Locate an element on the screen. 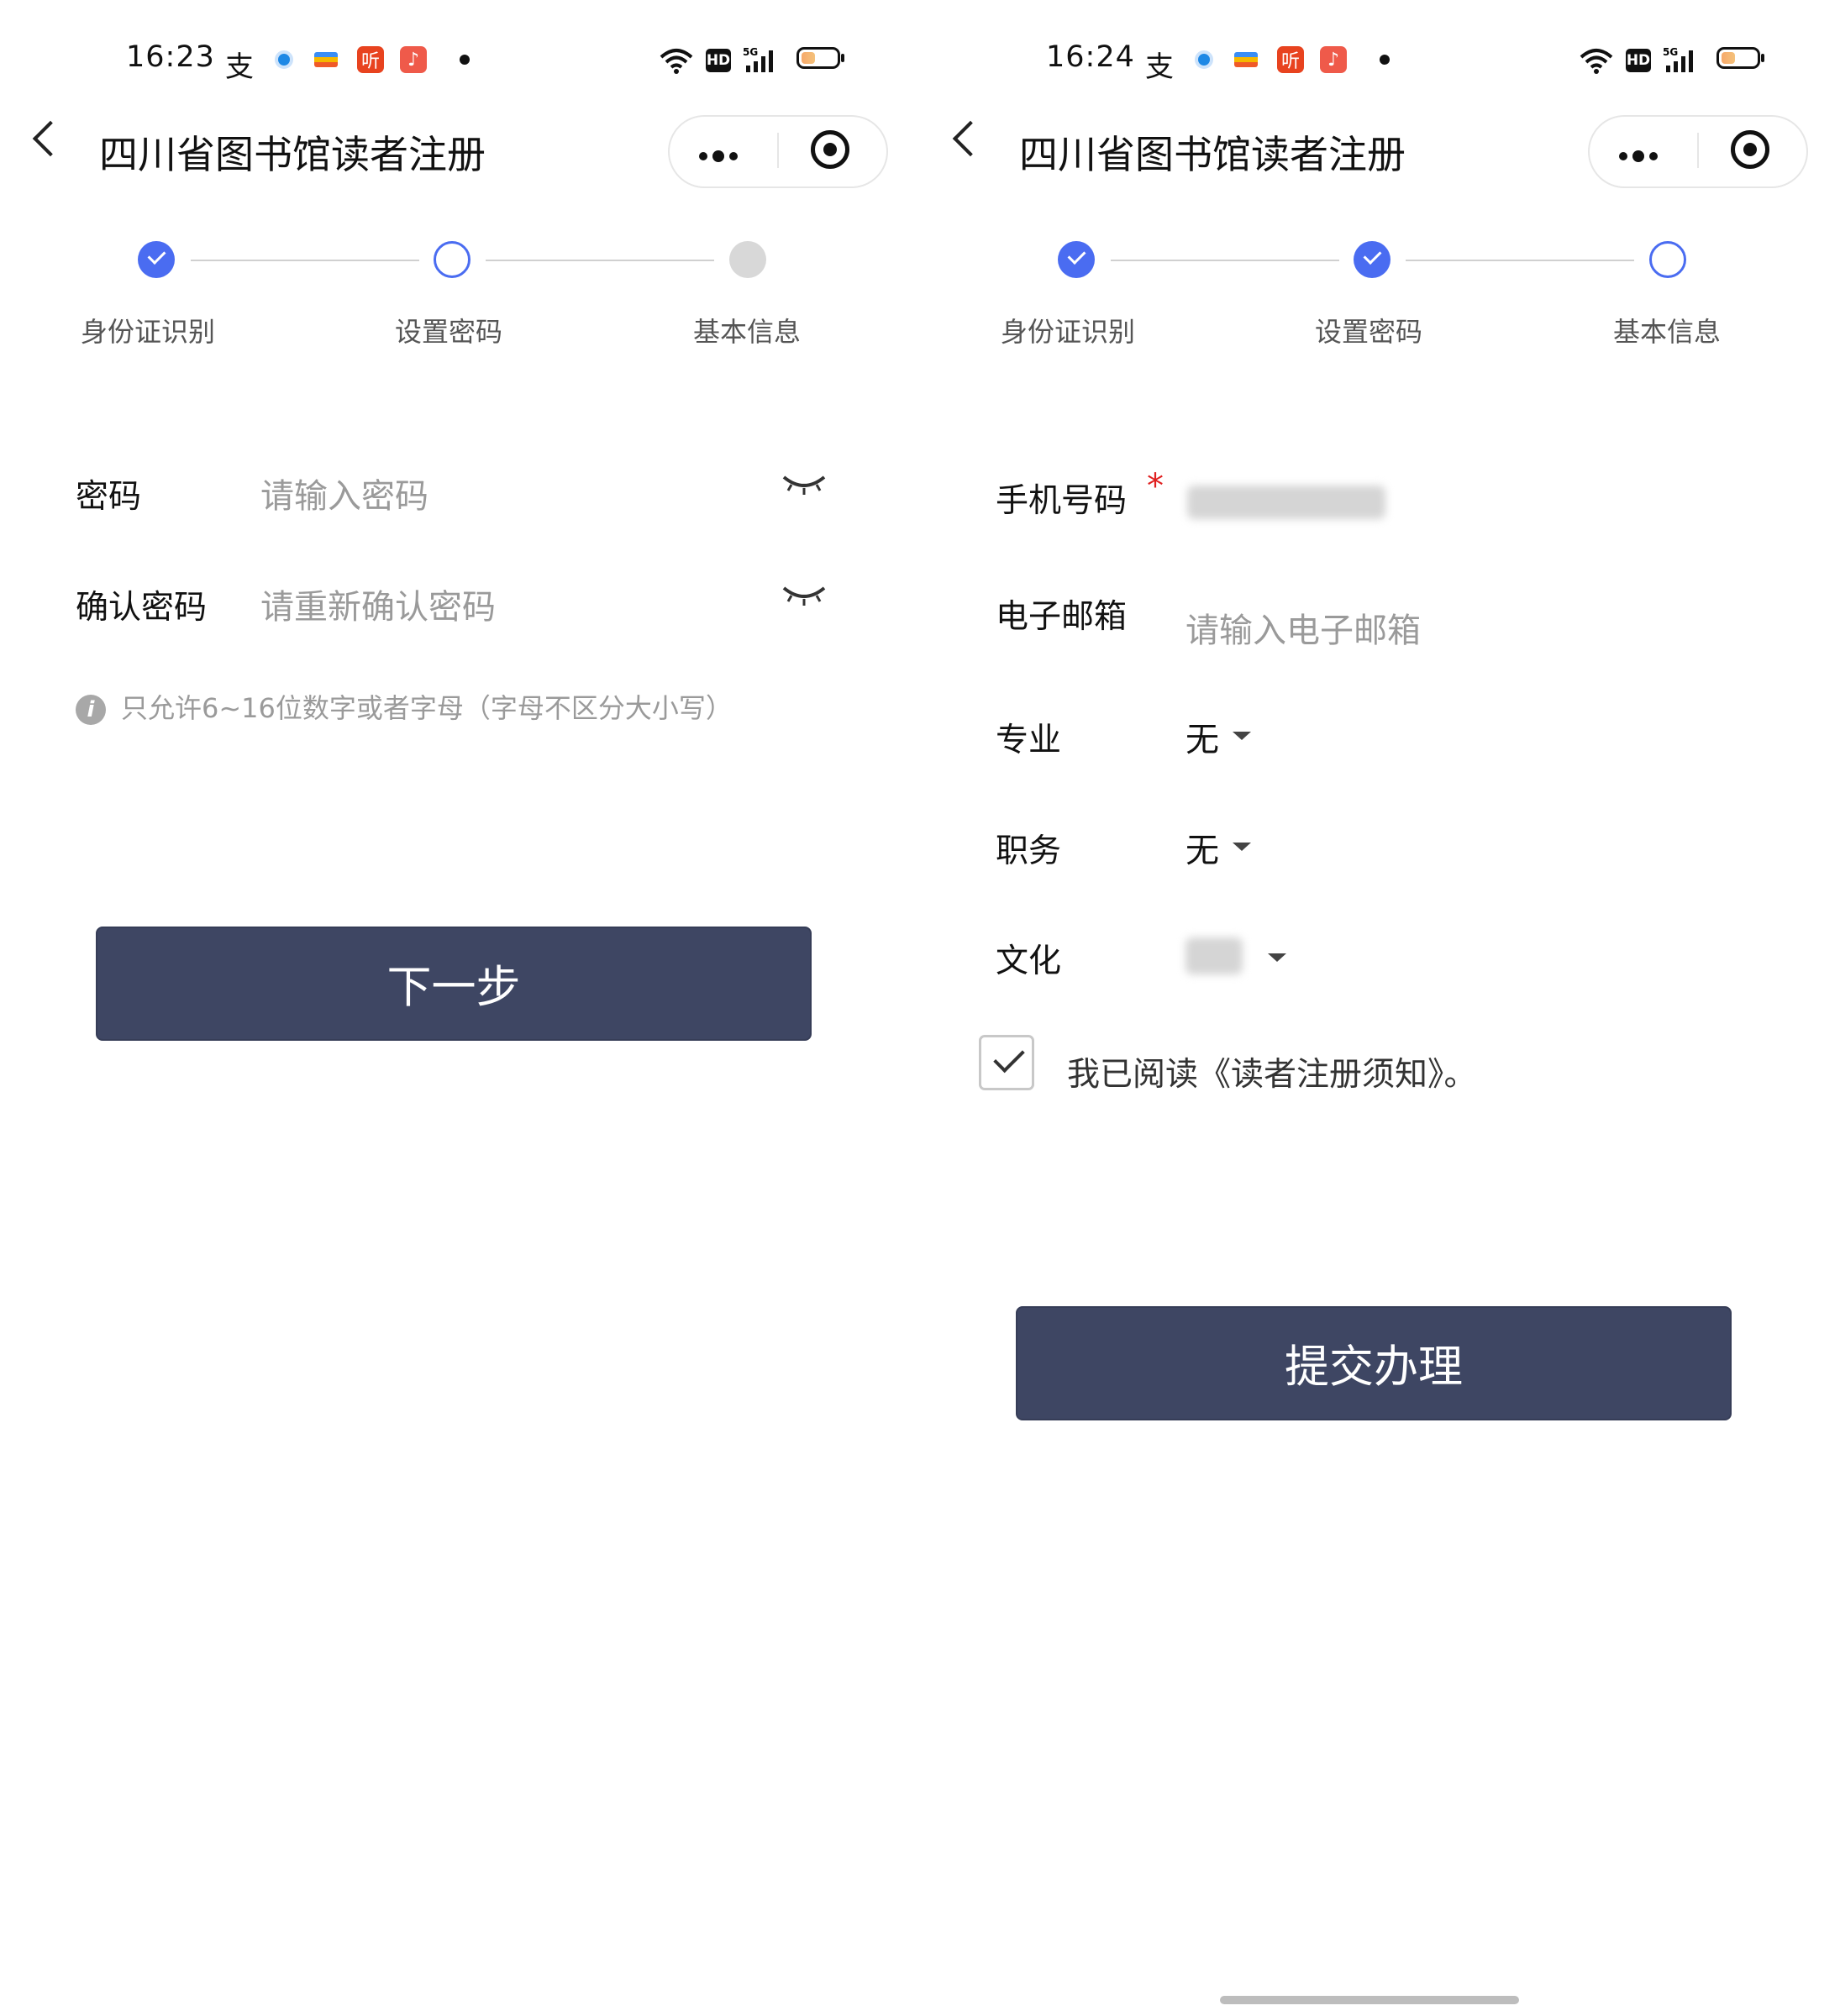 This screenshot has width=1840, height=2016. next-button: 下一步 is located at coordinates (454, 984).